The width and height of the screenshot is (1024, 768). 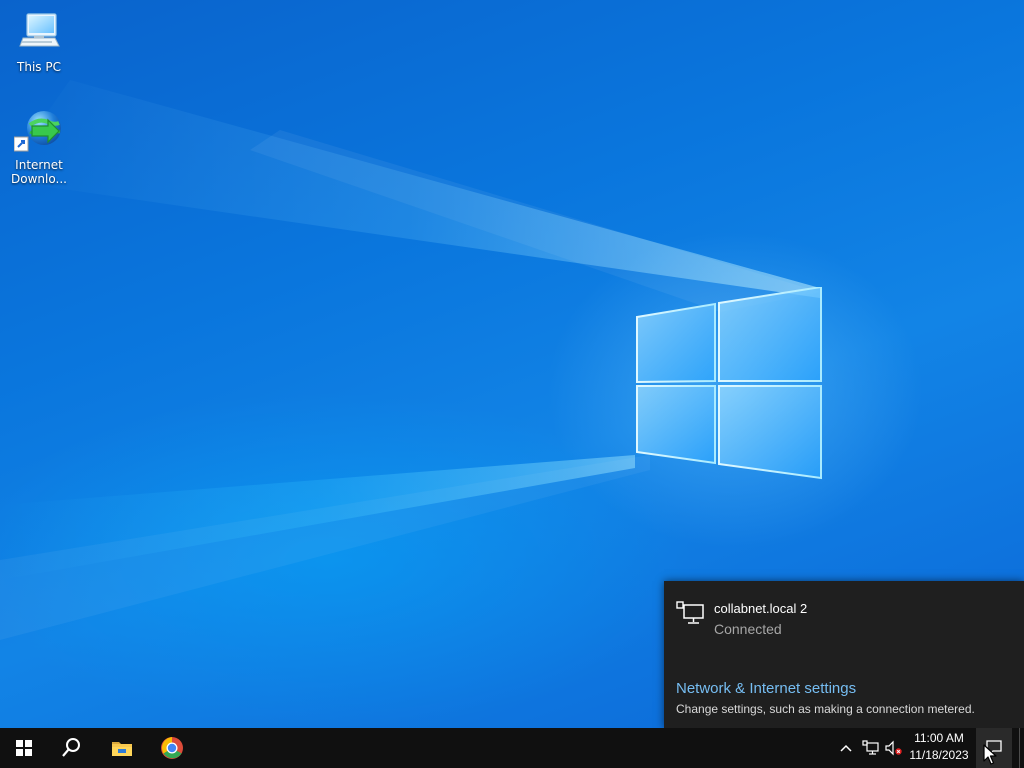 I want to click on internet-download-manager-icon, so click(x=38, y=131).